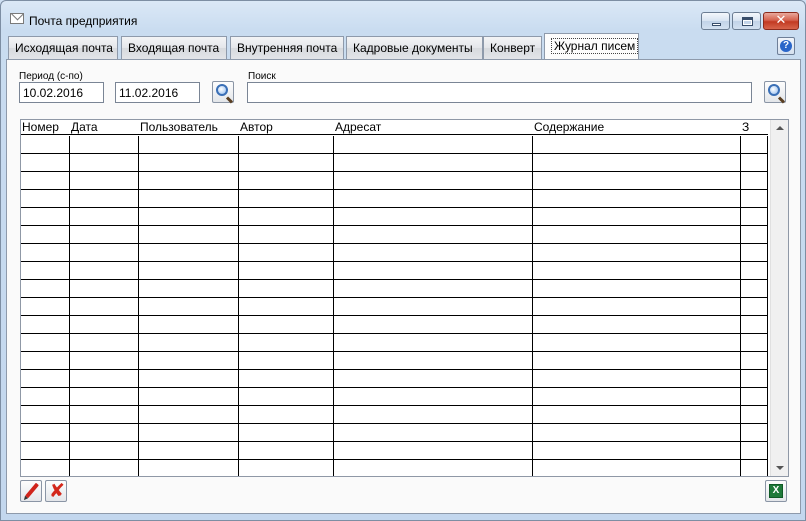 This screenshot has width=806, height=521. I want to click on period-label: Период (с-по), so click(51, 76).